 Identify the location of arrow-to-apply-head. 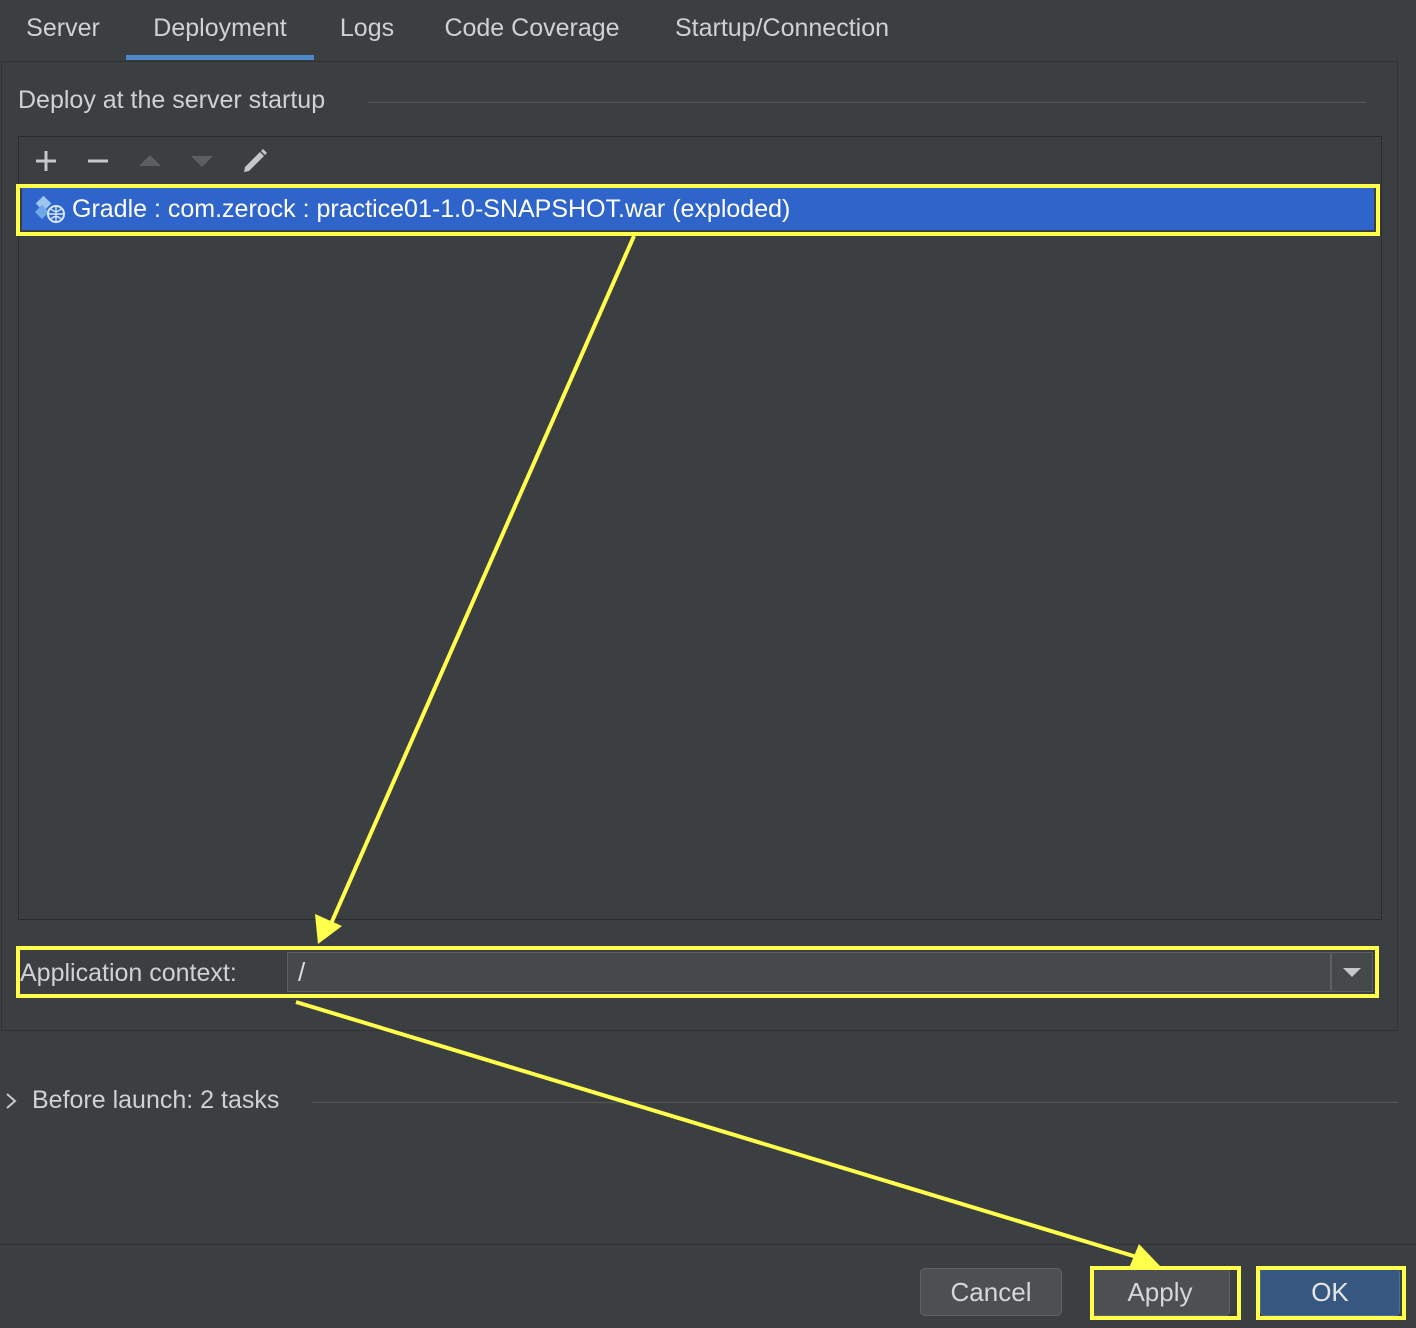
(1144, 1256).